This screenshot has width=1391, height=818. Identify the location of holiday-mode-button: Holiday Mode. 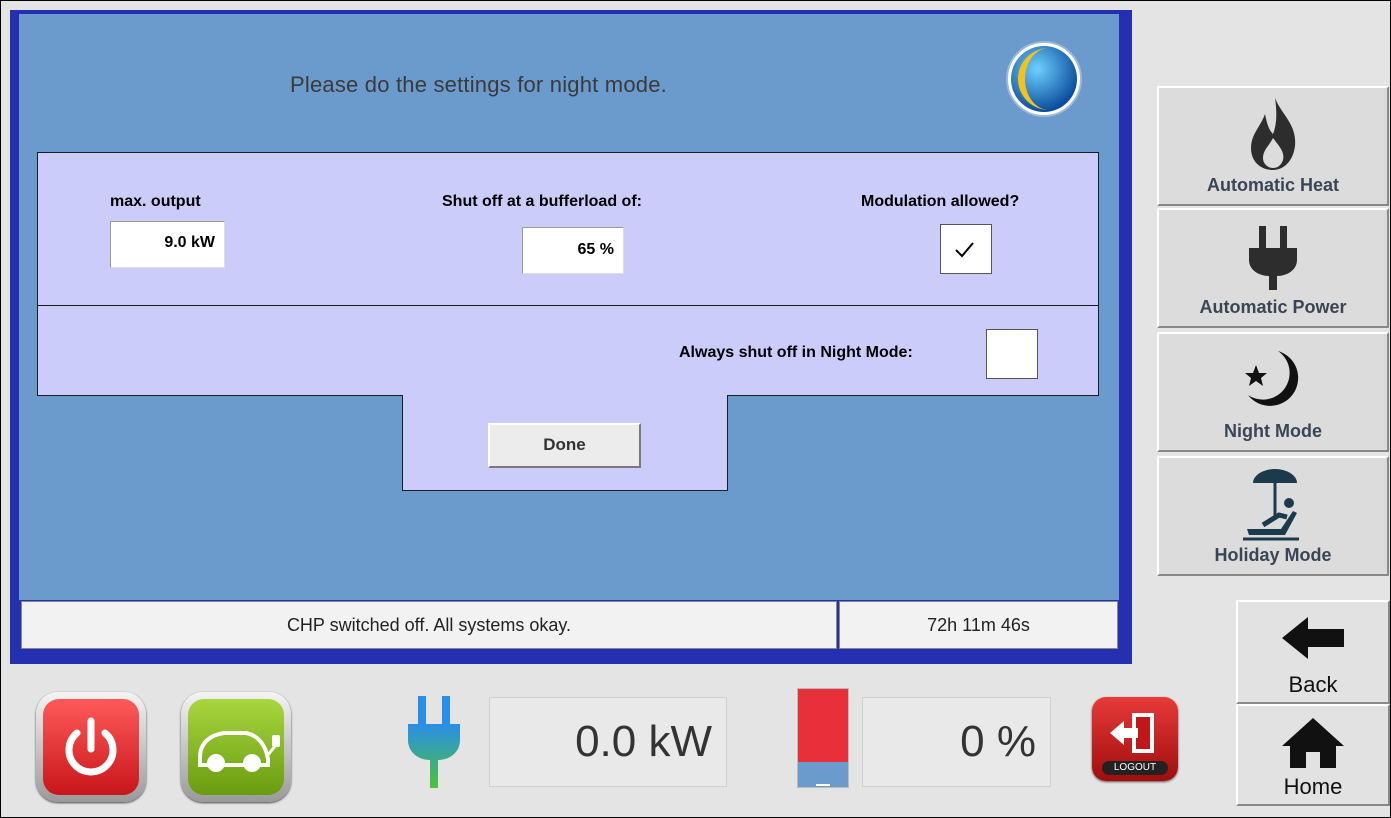
(1273, 516).